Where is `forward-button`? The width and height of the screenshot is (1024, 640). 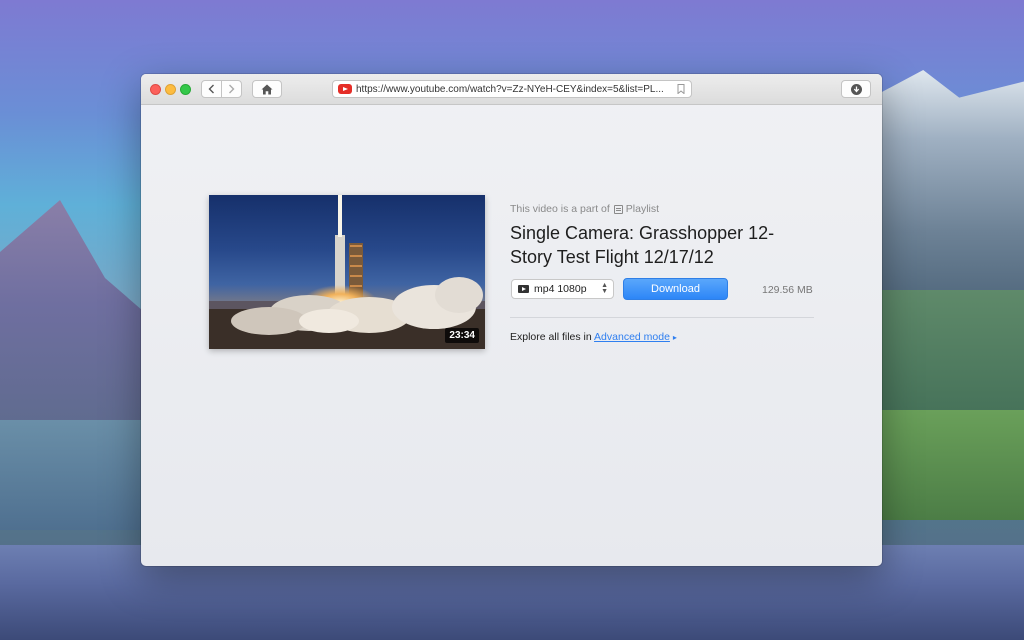 forward-button is located at coordinates (231, 89).